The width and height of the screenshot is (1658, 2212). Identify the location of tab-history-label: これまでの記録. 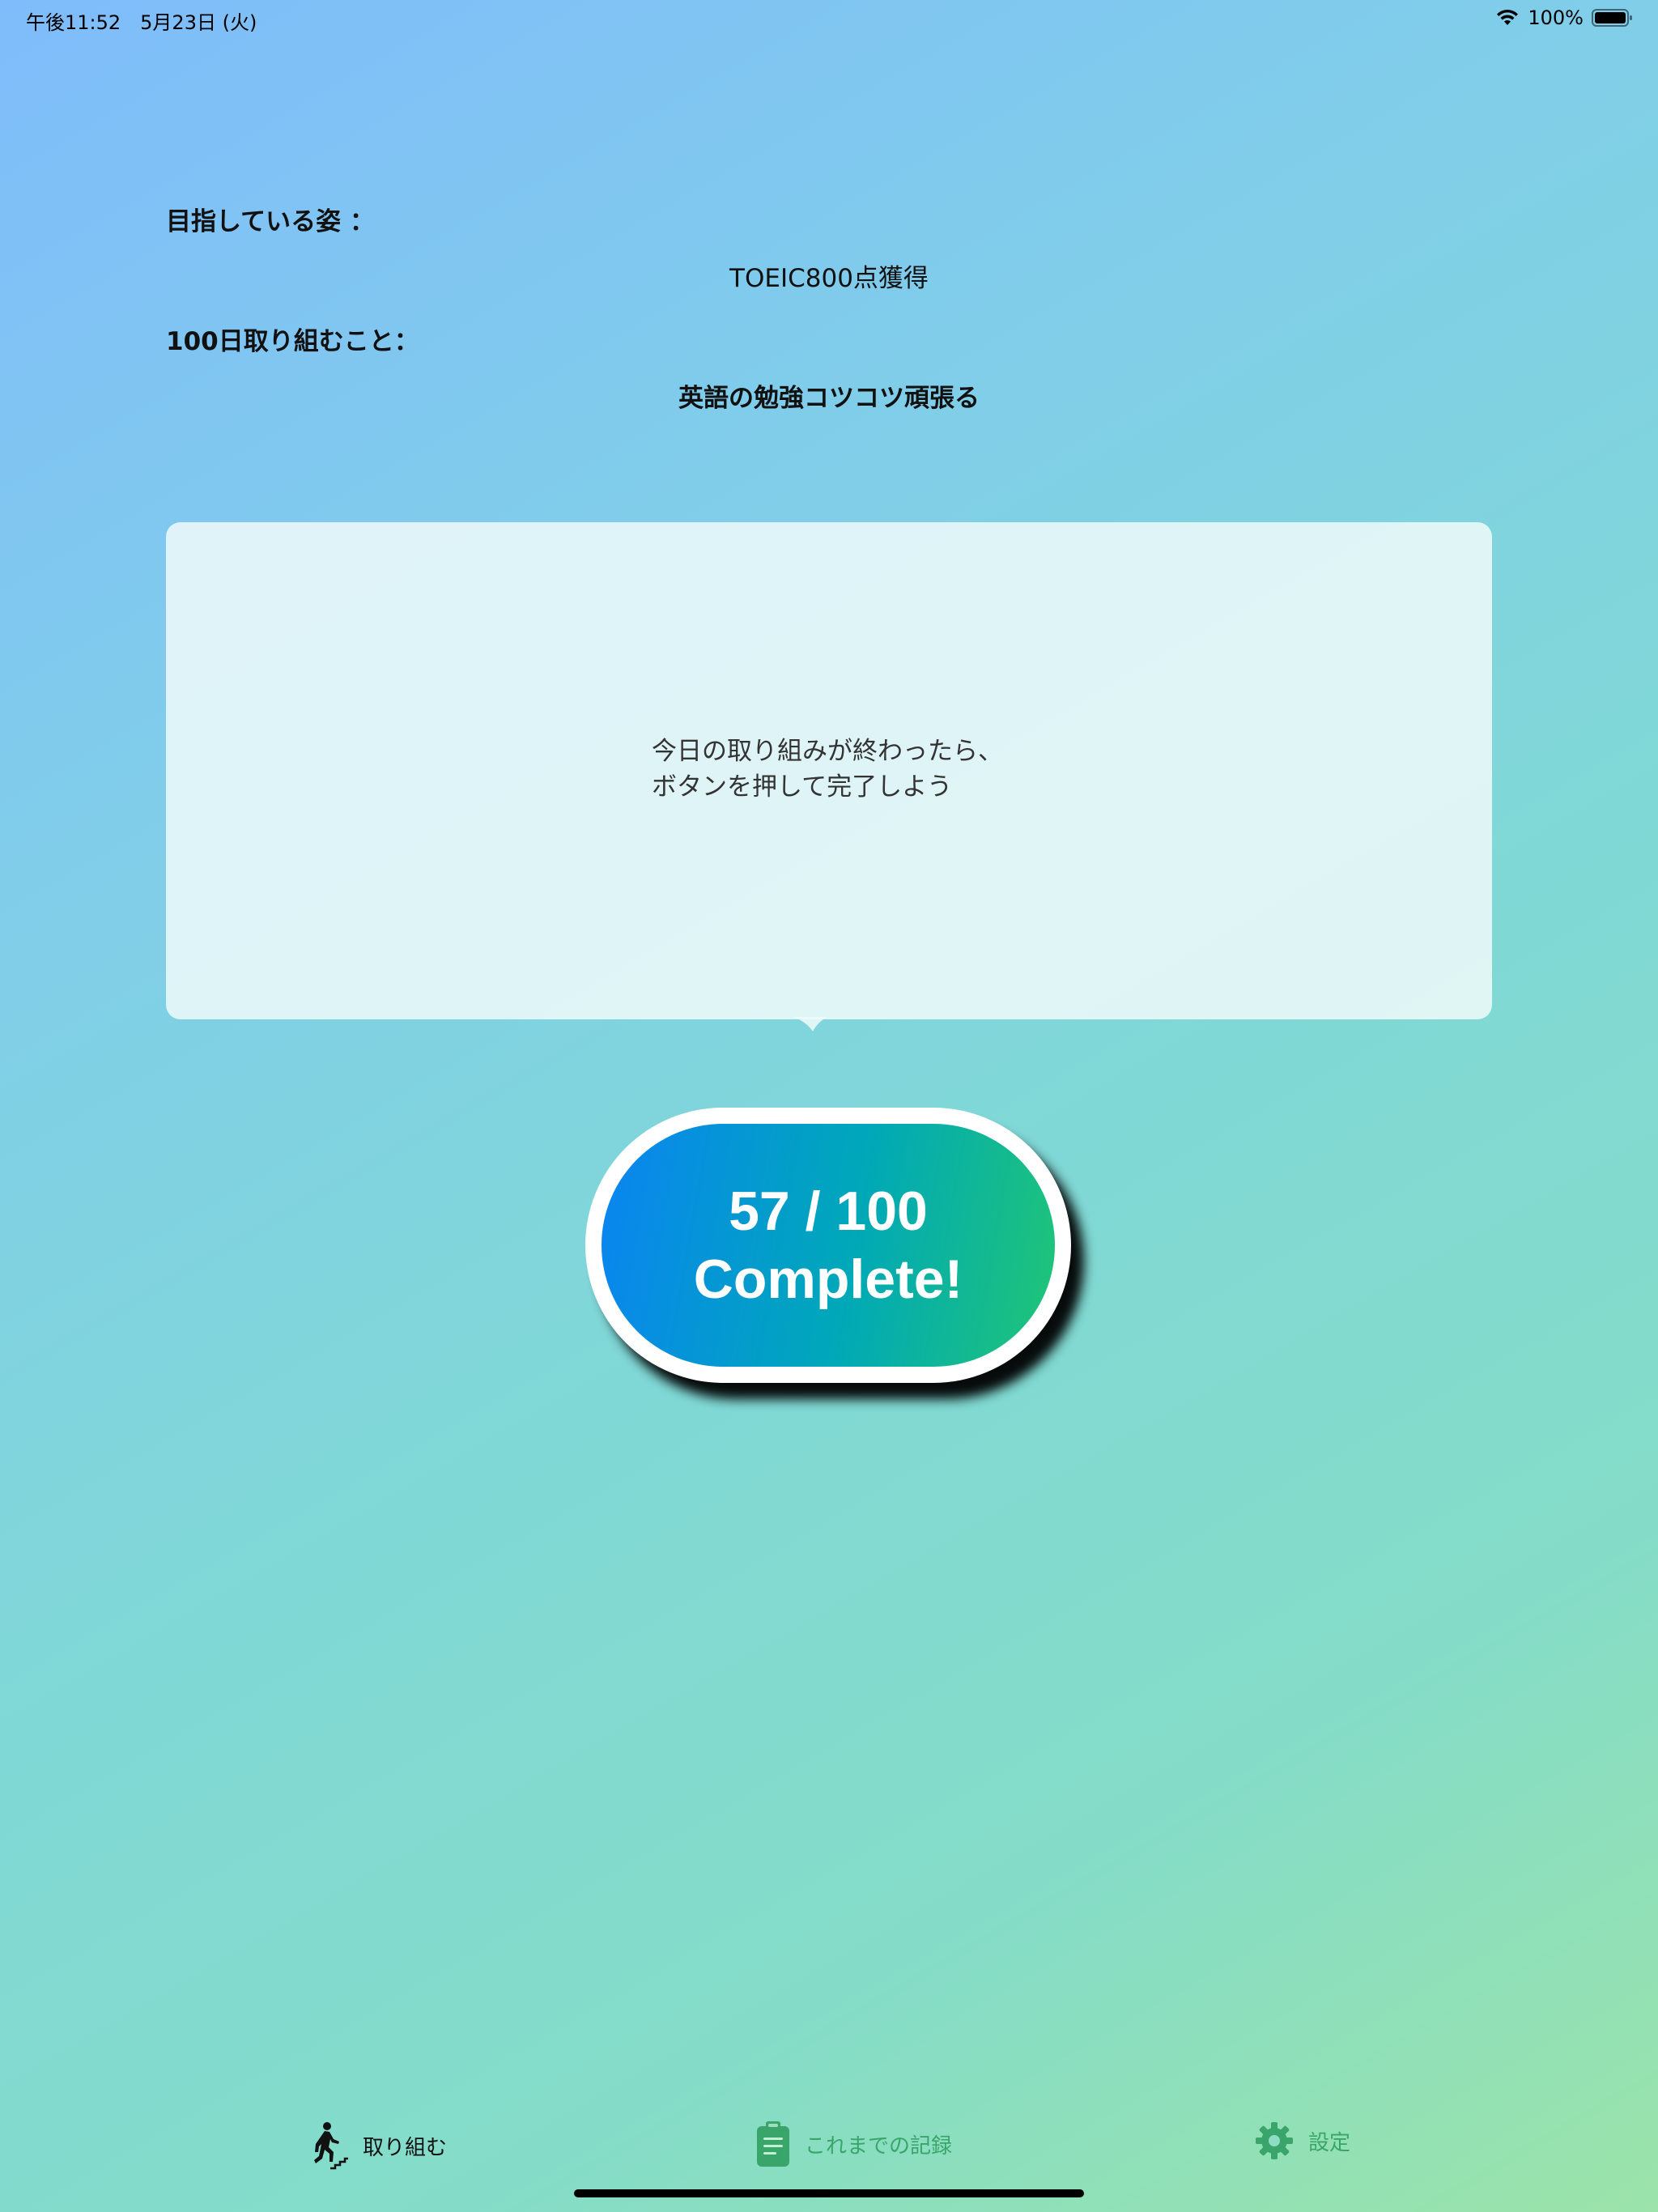
(879, 2146).